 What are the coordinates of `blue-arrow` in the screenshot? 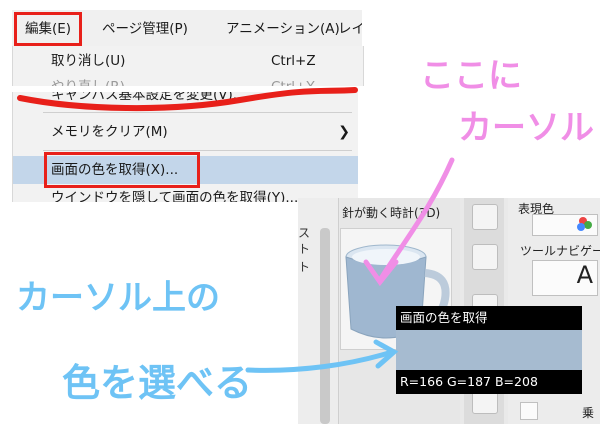 It's located at (322, 356).